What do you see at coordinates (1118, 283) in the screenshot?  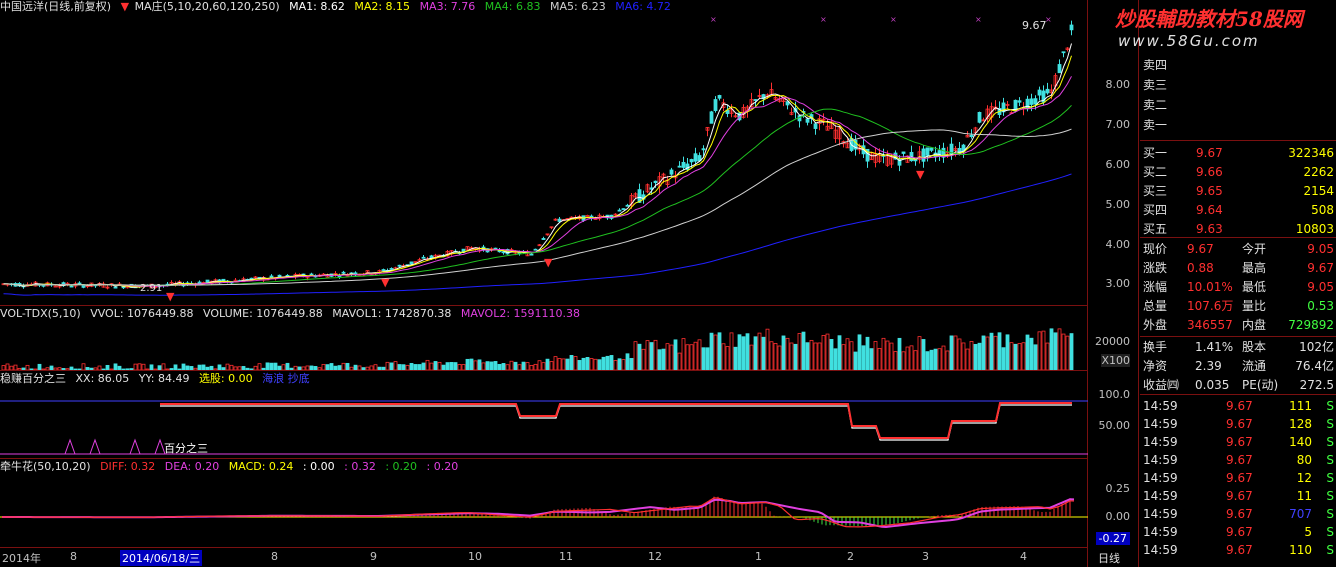 I see `price-tick: 3.00` at bounding box center [1118, 283].